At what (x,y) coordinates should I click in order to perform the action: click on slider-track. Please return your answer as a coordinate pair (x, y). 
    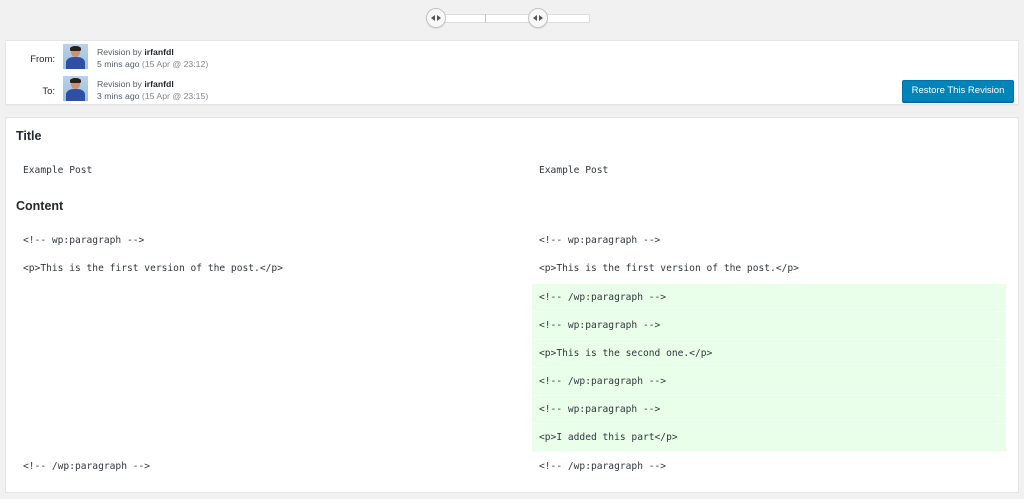
    Looking at the image, I should click on (512, 18).